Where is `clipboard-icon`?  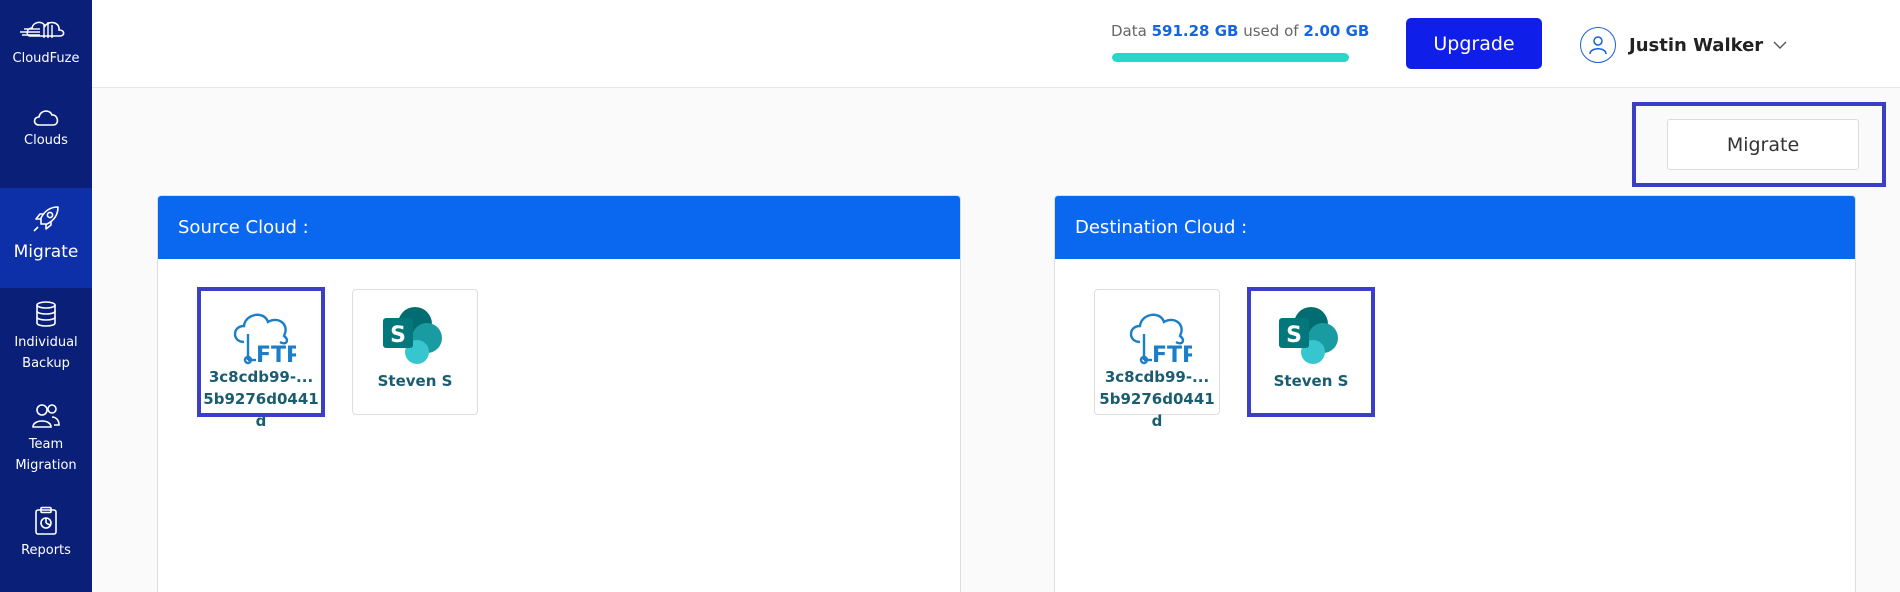
clipboard-icon is located at coordinates (46, 520).